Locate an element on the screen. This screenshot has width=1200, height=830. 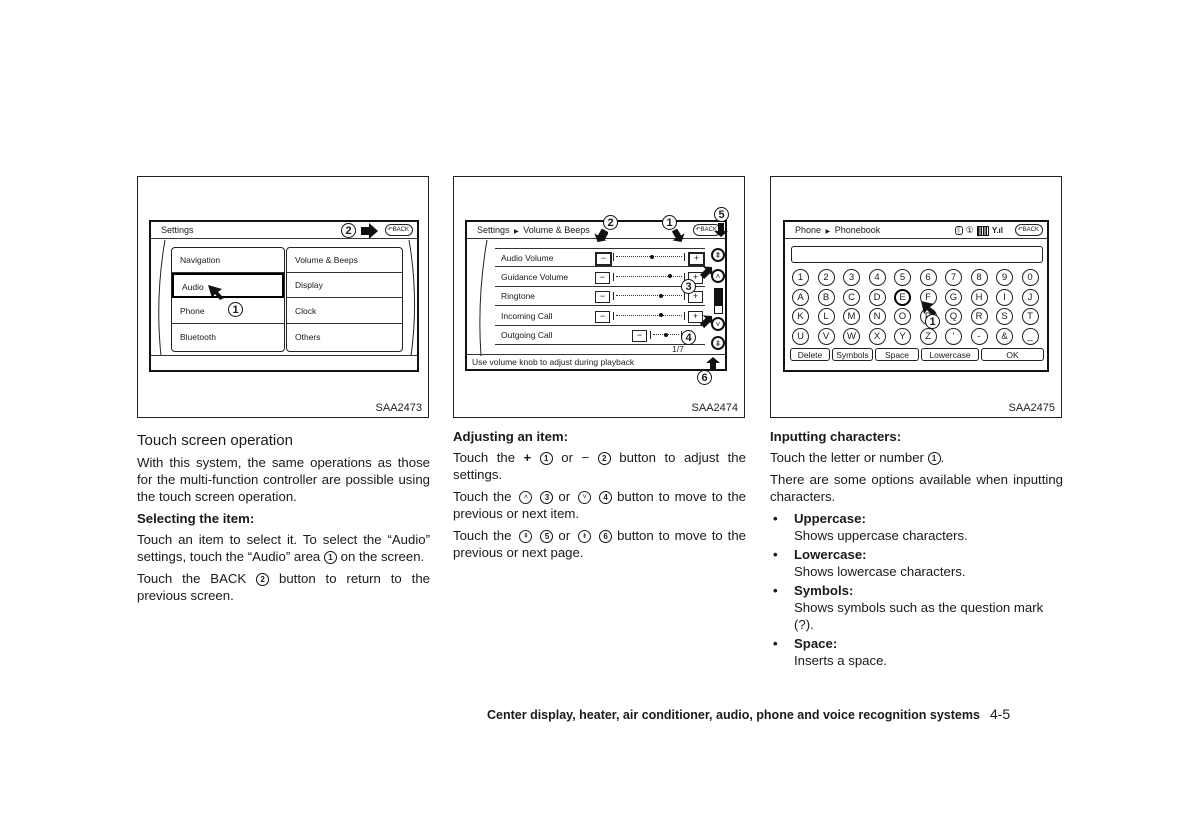
key-t: T is located at coordinates (1030, 316).